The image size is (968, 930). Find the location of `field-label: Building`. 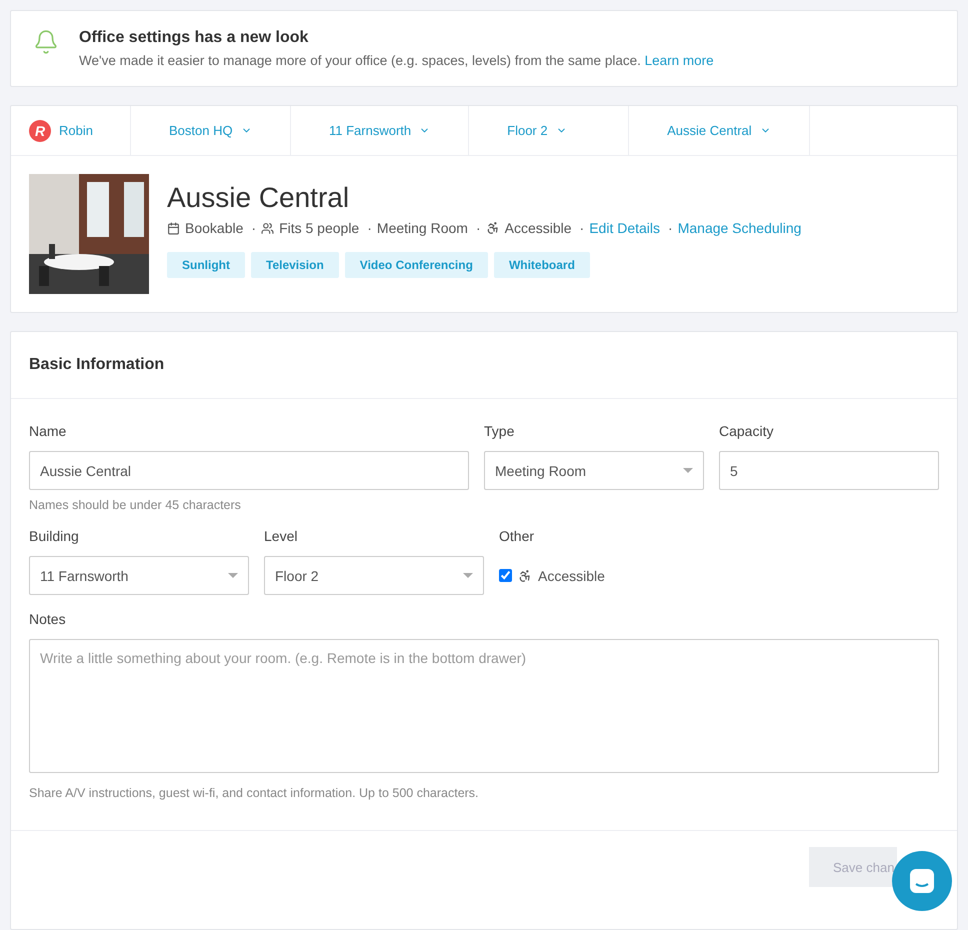

field-label: Building is located at coordinates (54, 536).